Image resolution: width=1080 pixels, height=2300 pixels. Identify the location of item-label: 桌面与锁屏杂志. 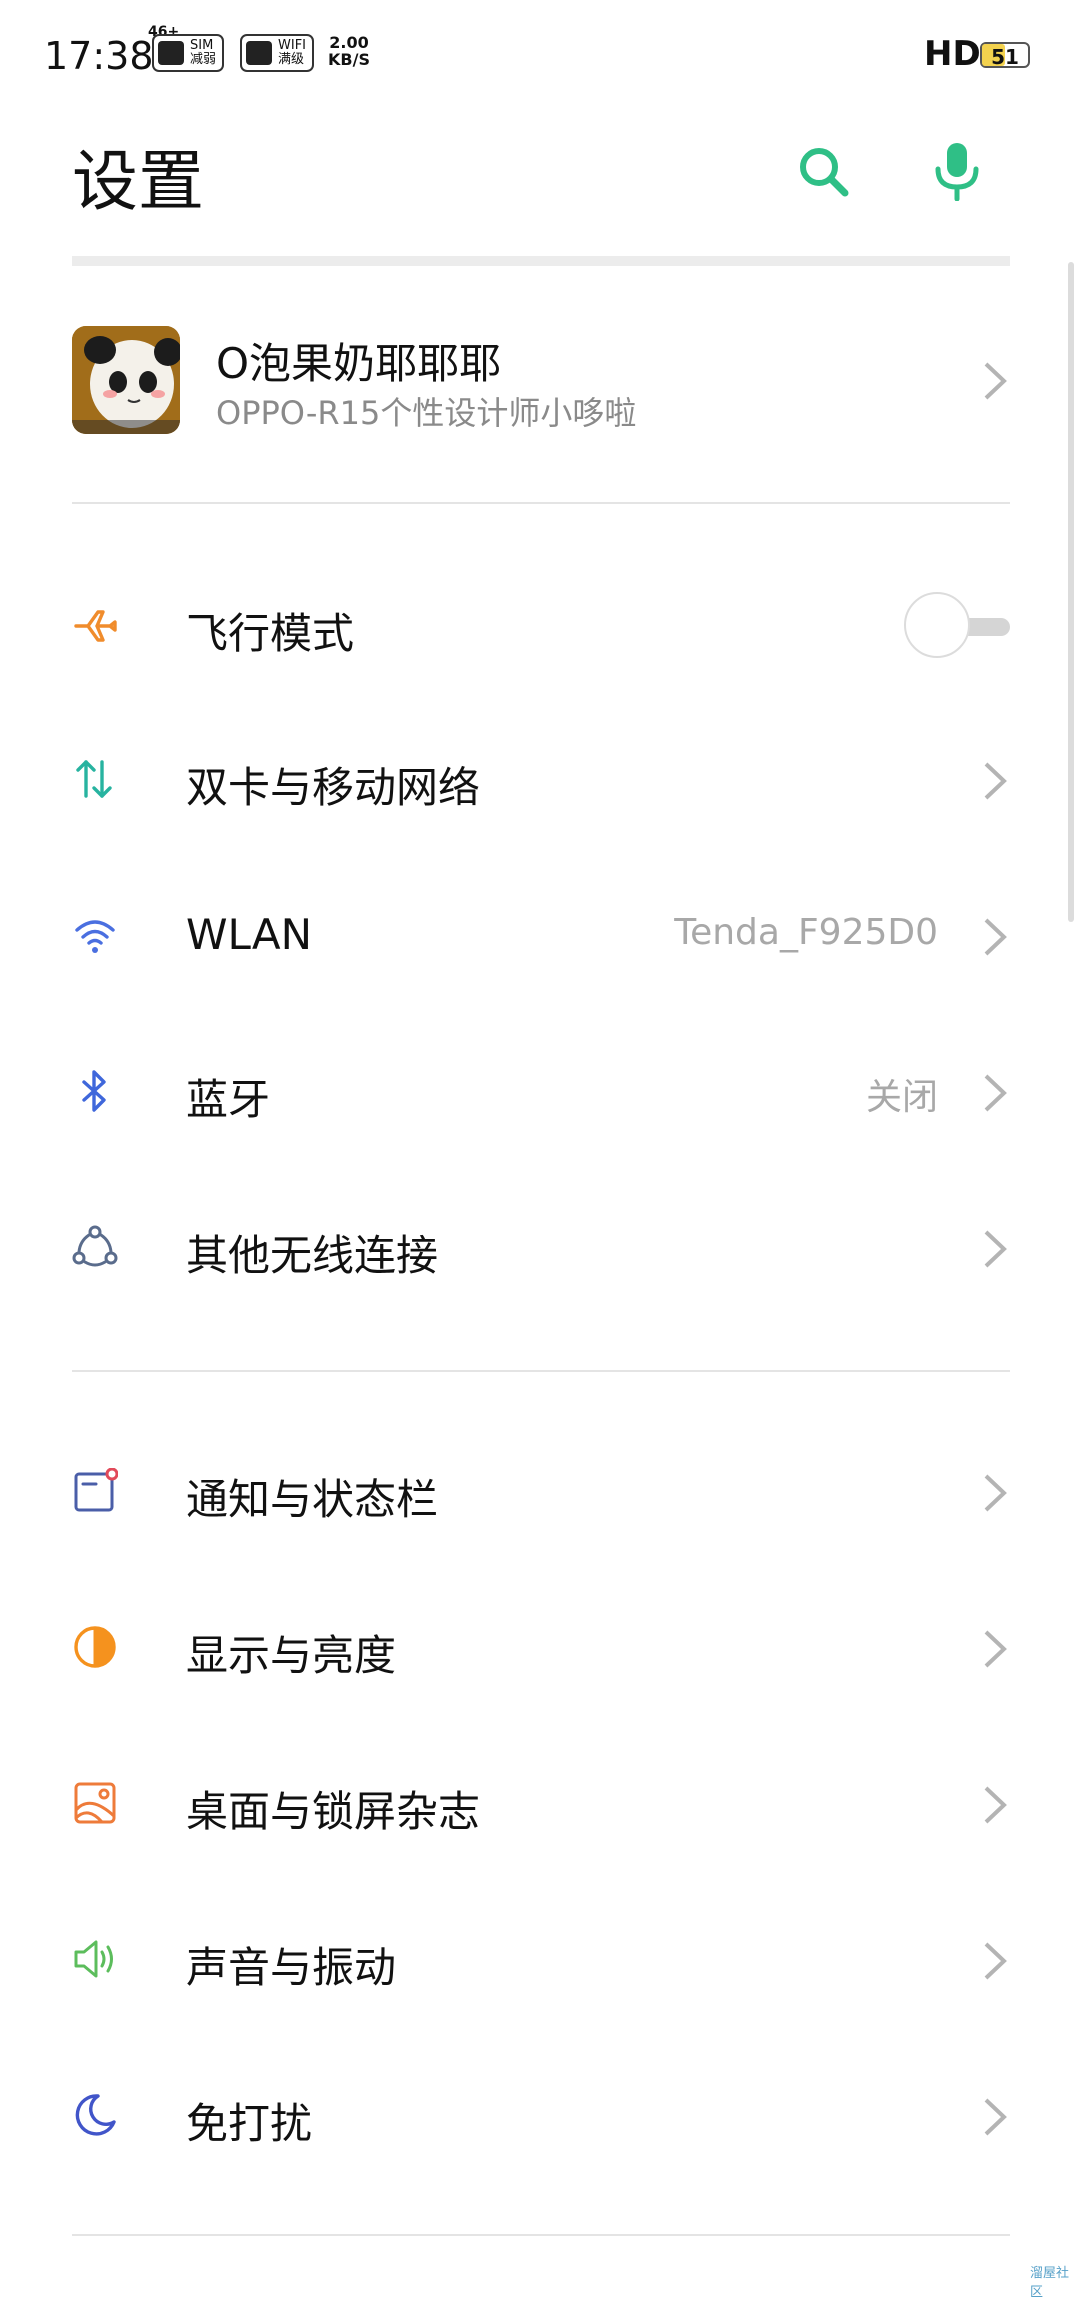
(333, 1811).